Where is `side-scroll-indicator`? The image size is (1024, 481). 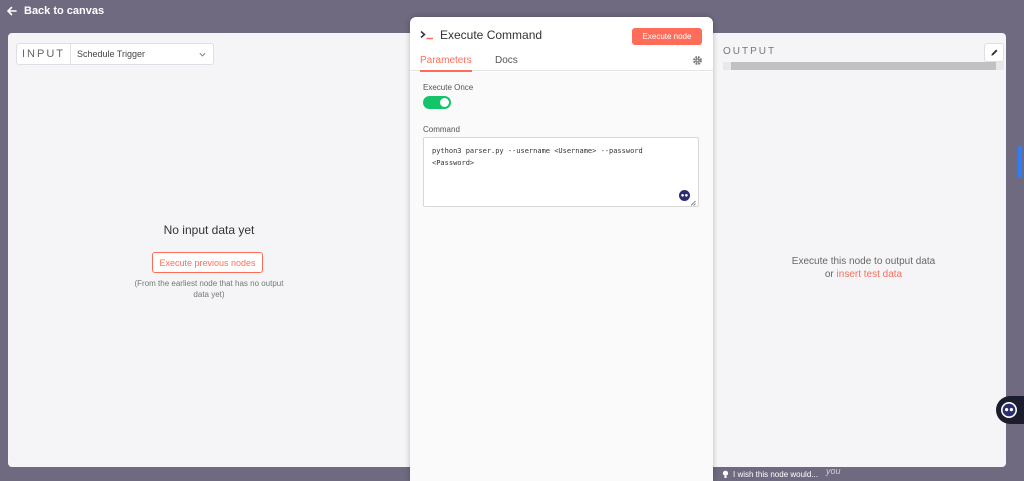
side-scroll-indicator is located at coordinates (1020, 162).